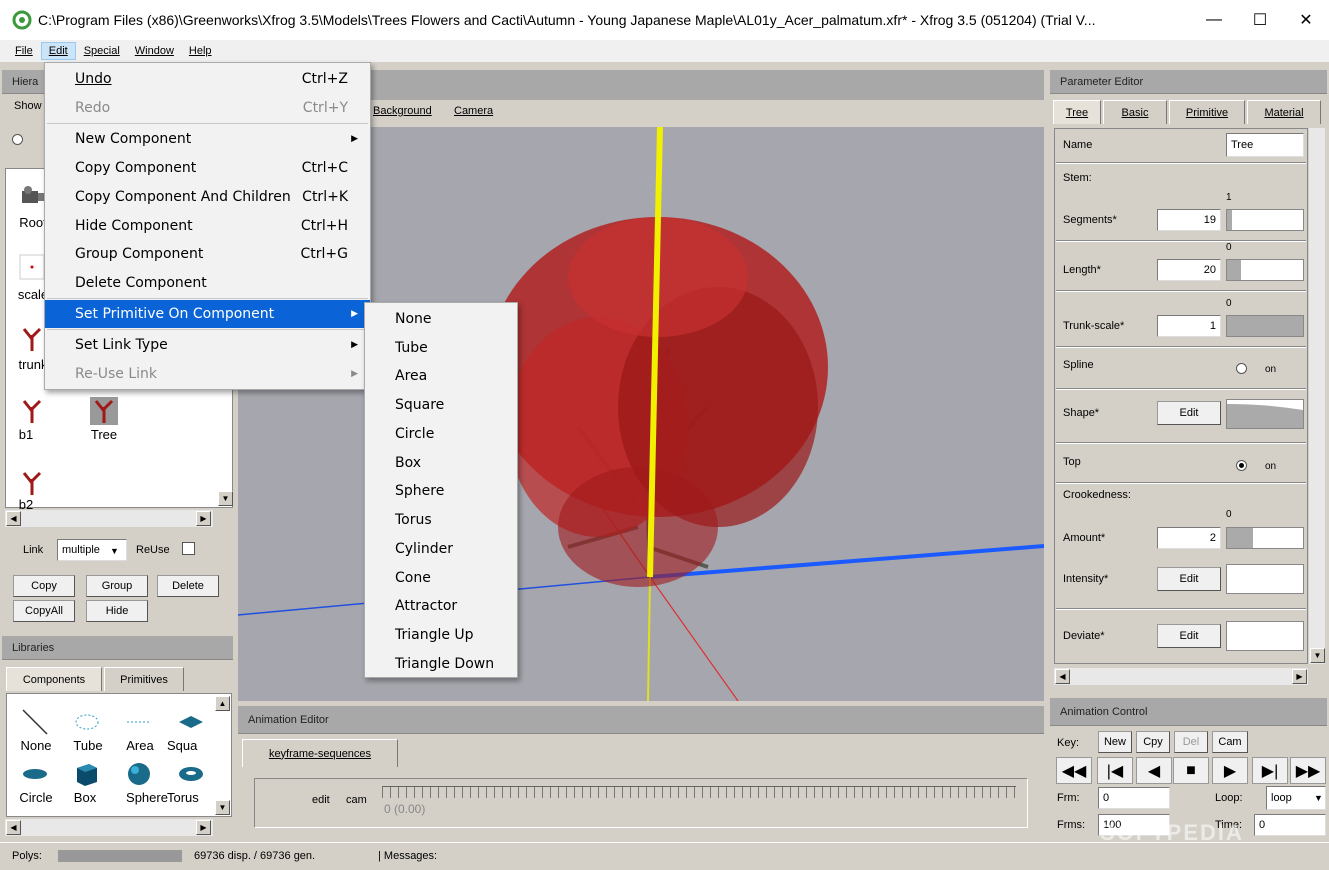  Describe the element at coordinates (203, 518) in the screenshot. I see `tree-scroll-right: ▶` at that location.